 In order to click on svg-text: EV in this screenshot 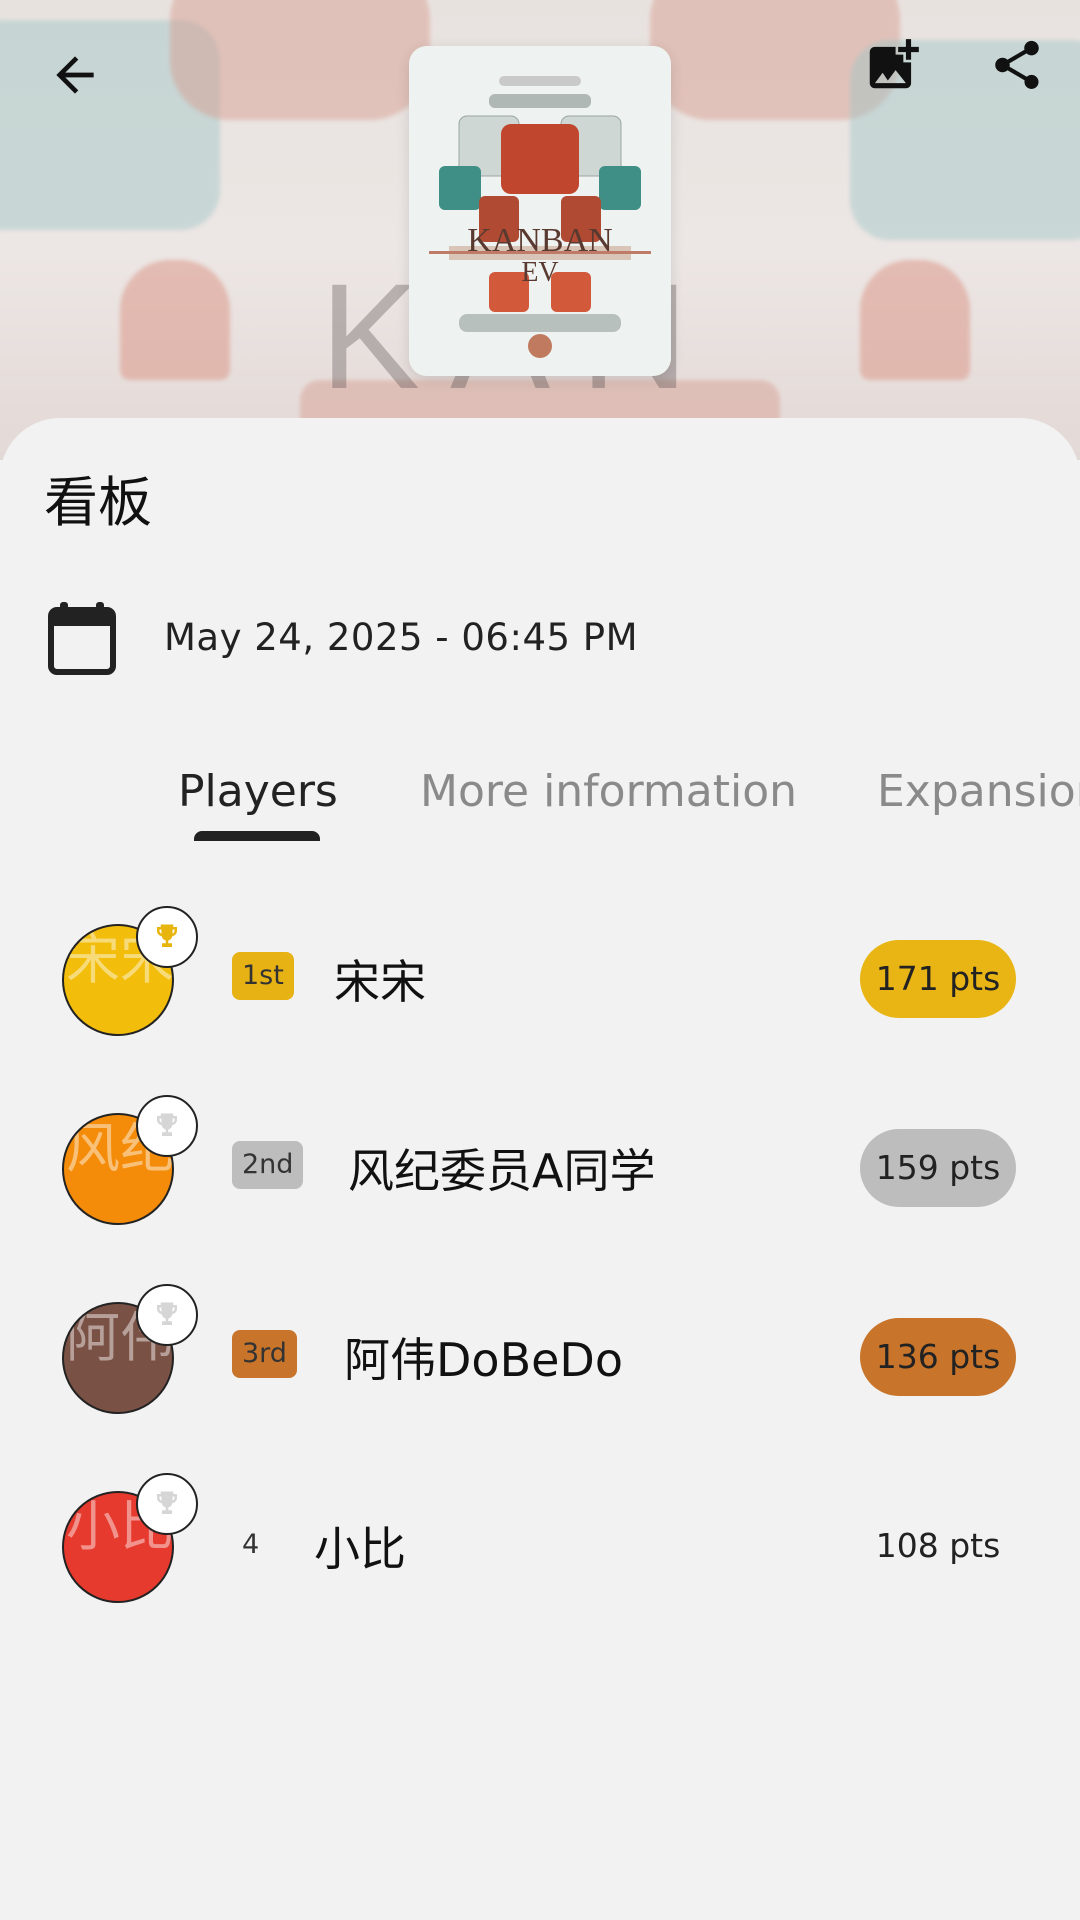, I will do `click(539, 272)`.